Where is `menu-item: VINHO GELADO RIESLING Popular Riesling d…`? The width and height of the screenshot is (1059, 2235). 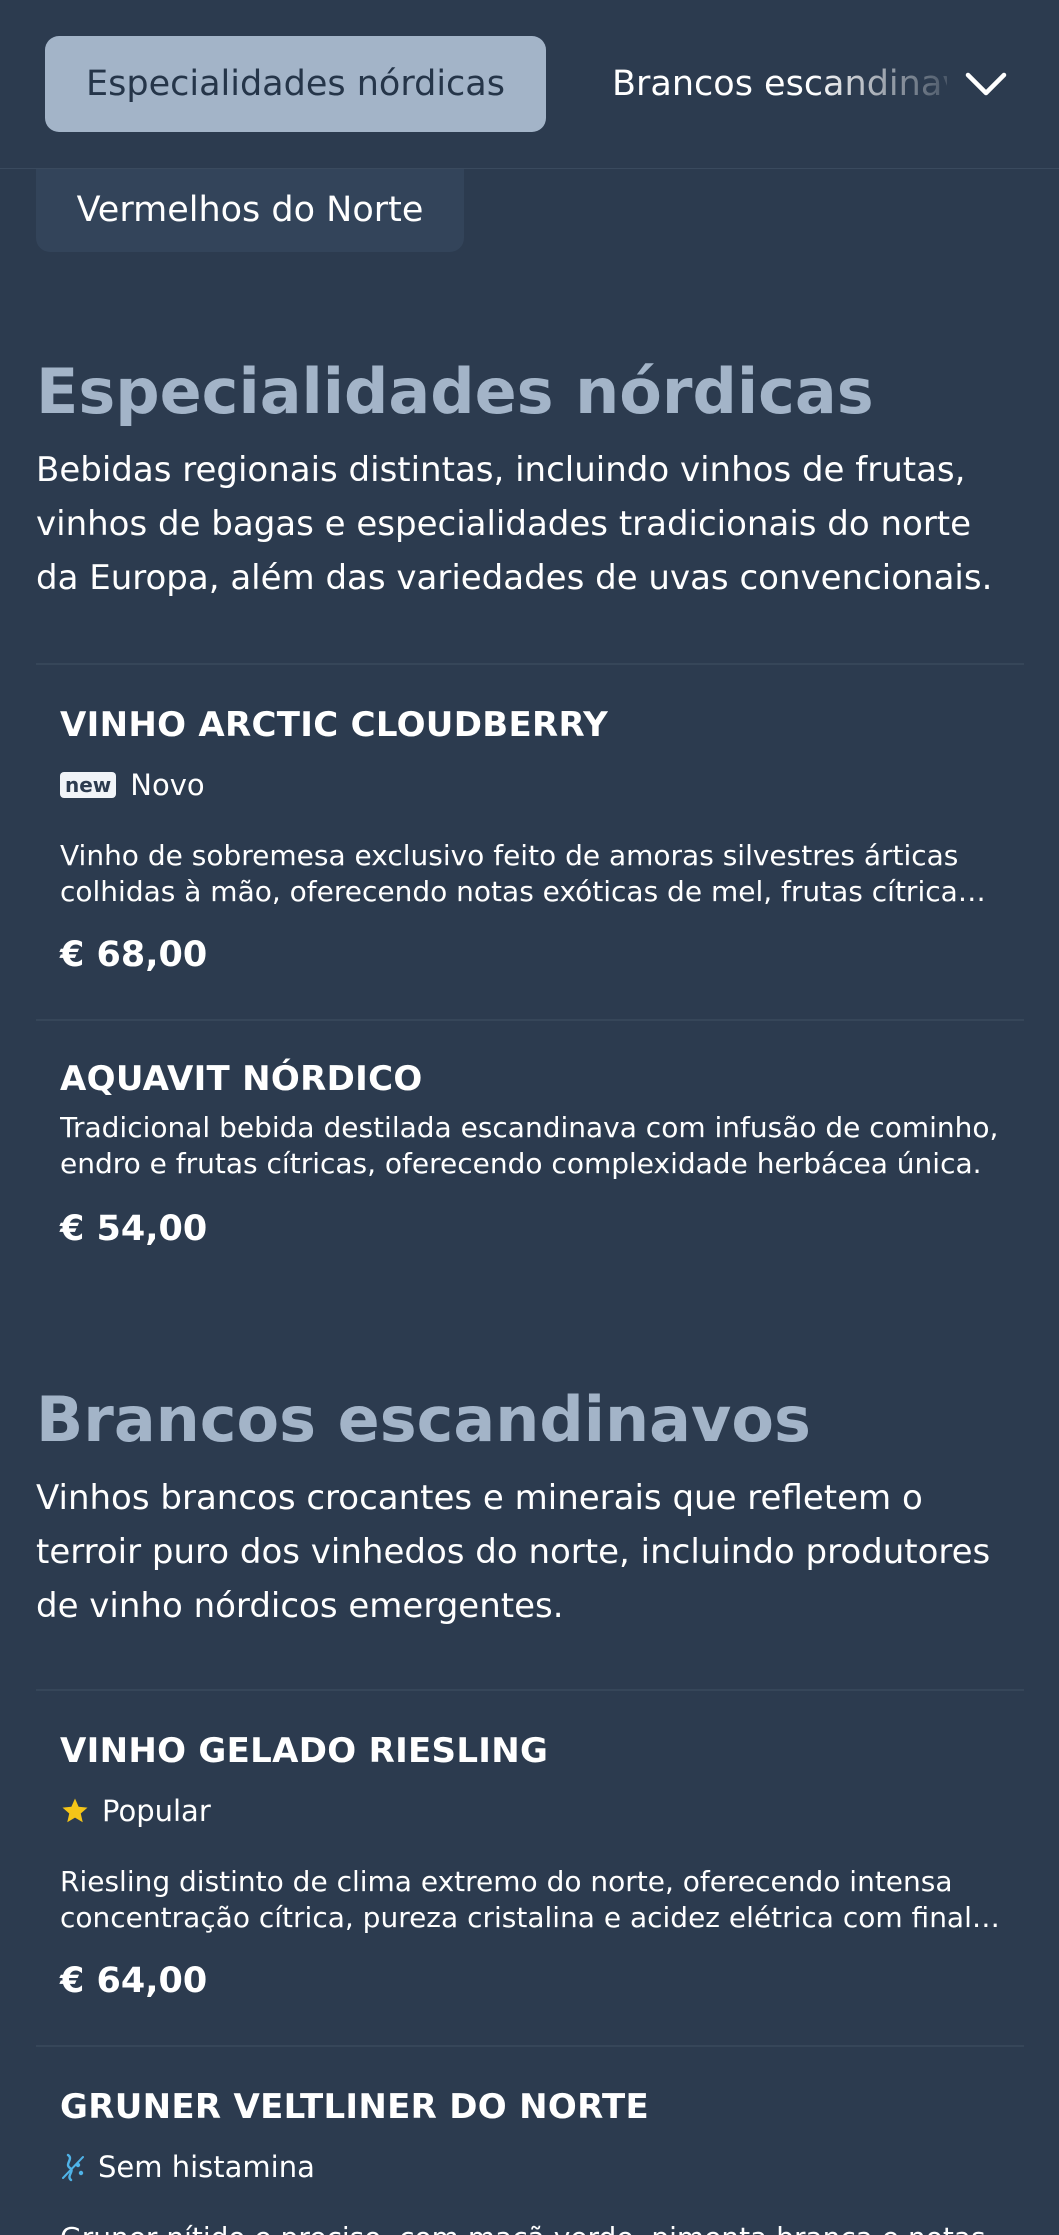 menu-item: VINHO GELADO RIESLING Popular Riesling d… is located at coordinates (530, 1867).